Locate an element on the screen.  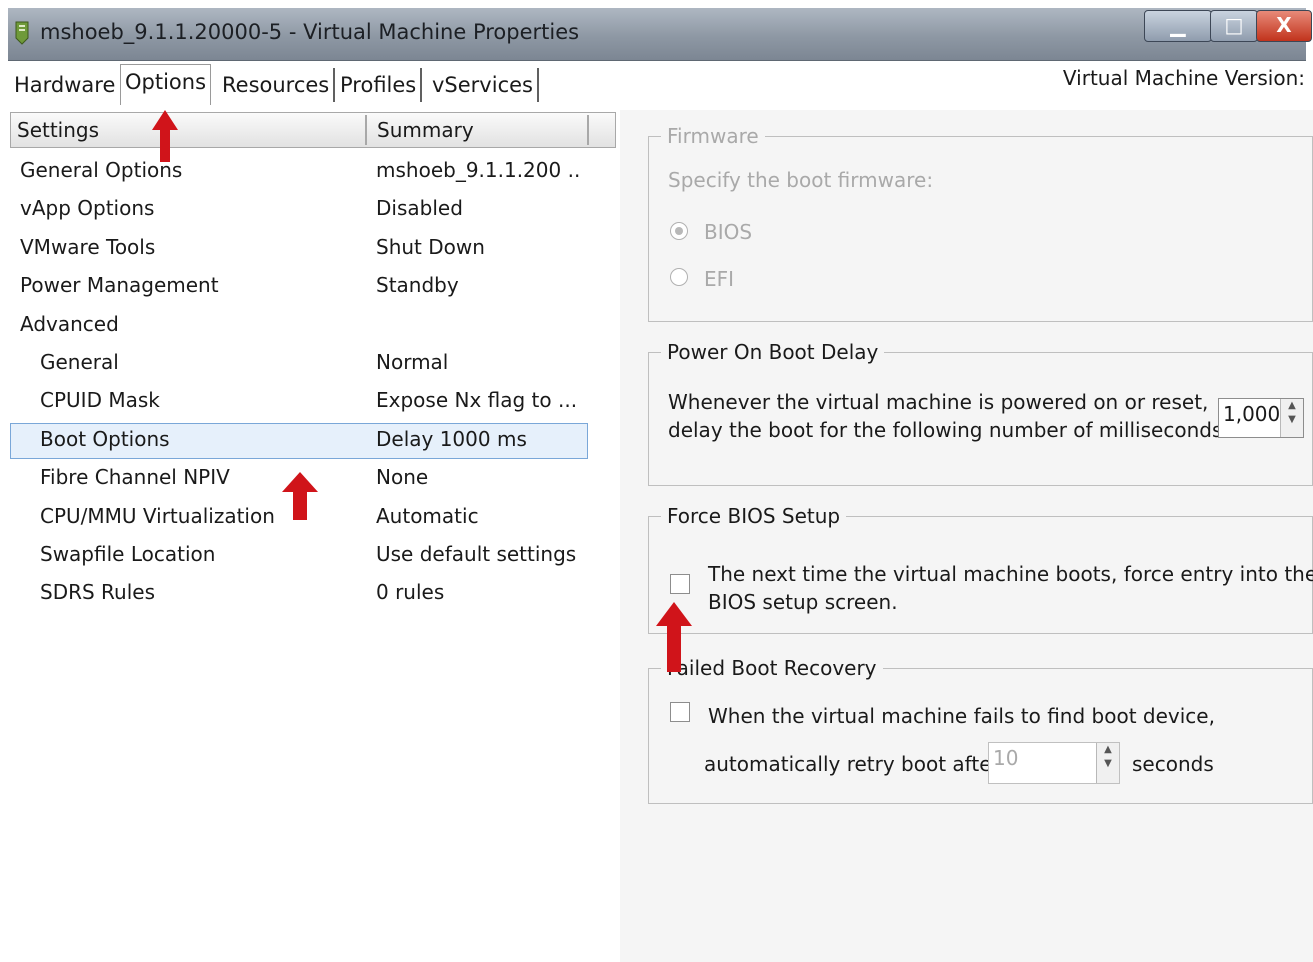
firmware-prompt: Specify the boot firmware: is located at coordinates (801, 180).